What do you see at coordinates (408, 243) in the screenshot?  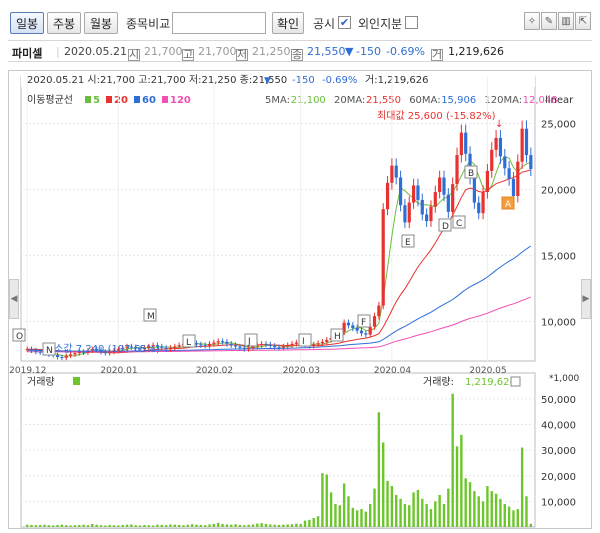 I see `event-marker-label-E: E` at bounding box center [408, 243].